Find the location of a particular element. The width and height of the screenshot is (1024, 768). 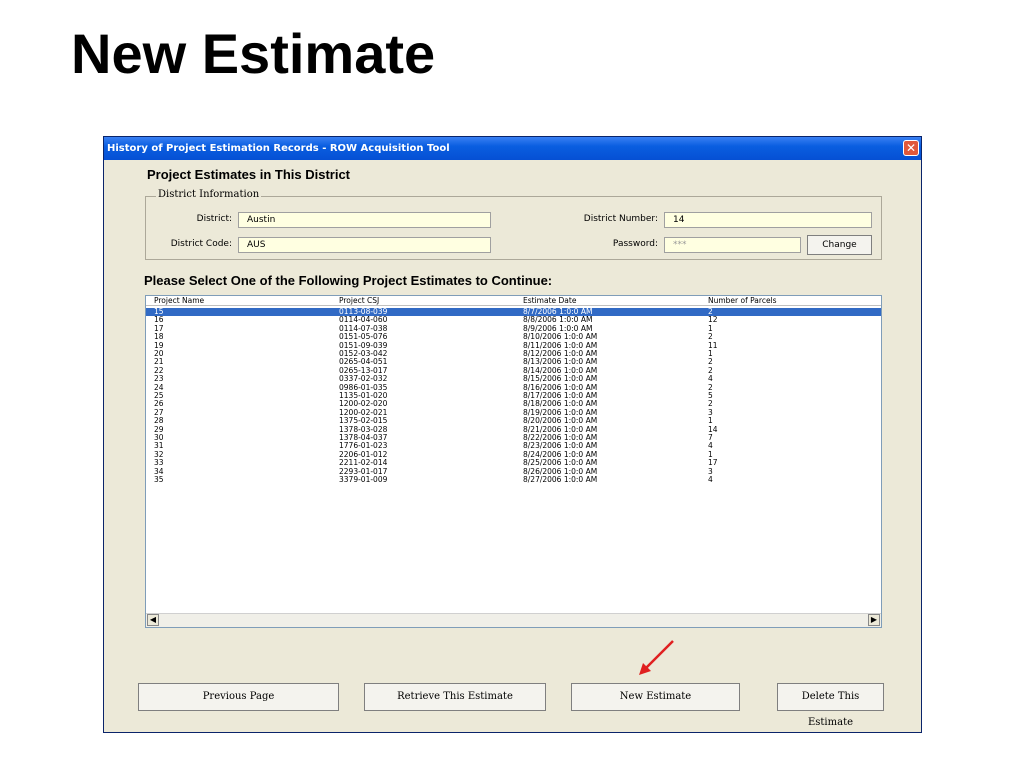

table-cell: 1375-02-015 is located at coordinates (363, 421).